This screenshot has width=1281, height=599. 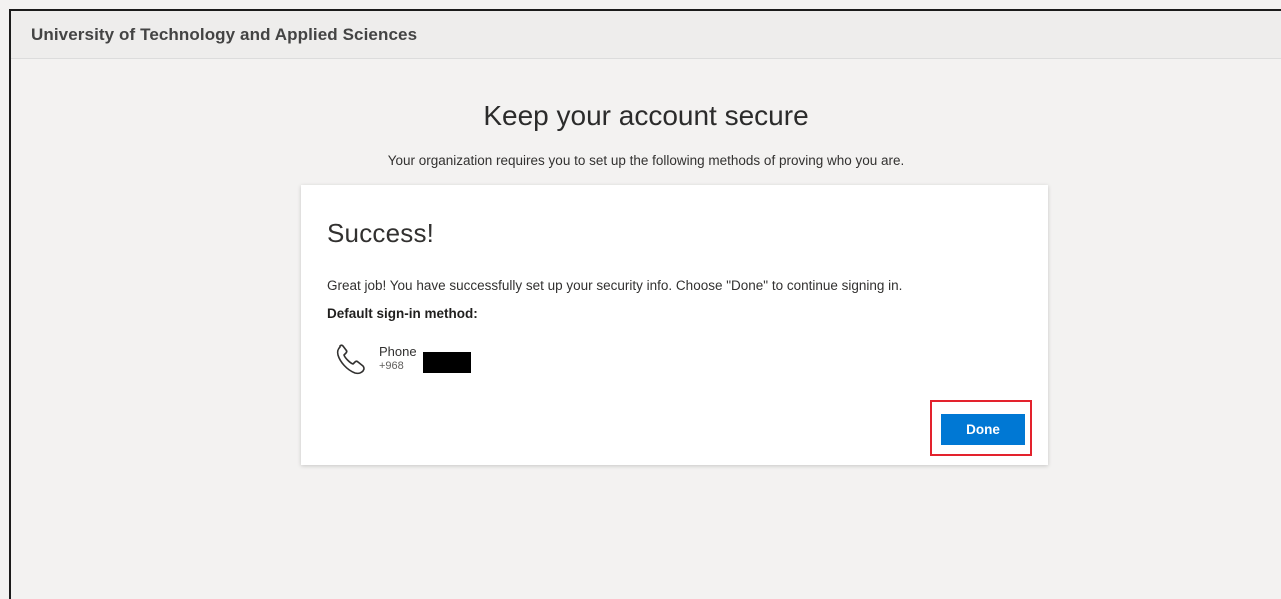 I want to click on done-button: Done, so click(x=983, y=429).